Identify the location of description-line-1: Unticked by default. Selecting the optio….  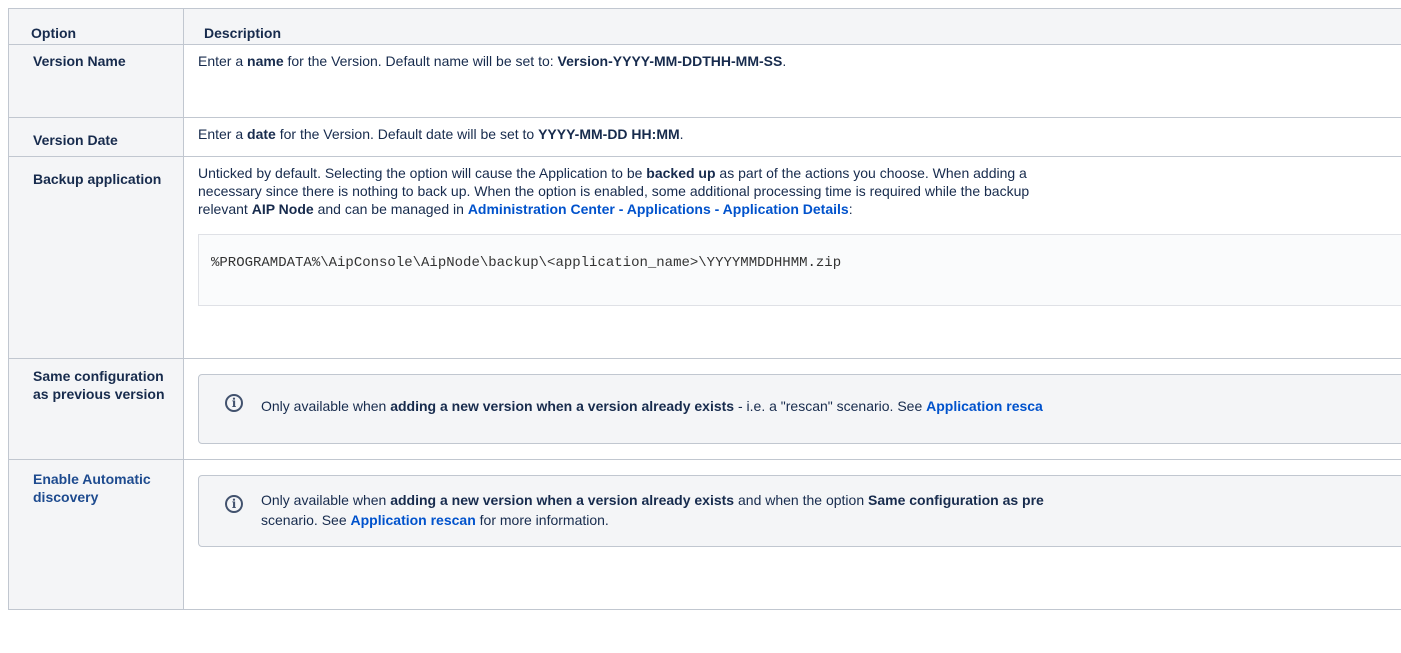
(799, 173).